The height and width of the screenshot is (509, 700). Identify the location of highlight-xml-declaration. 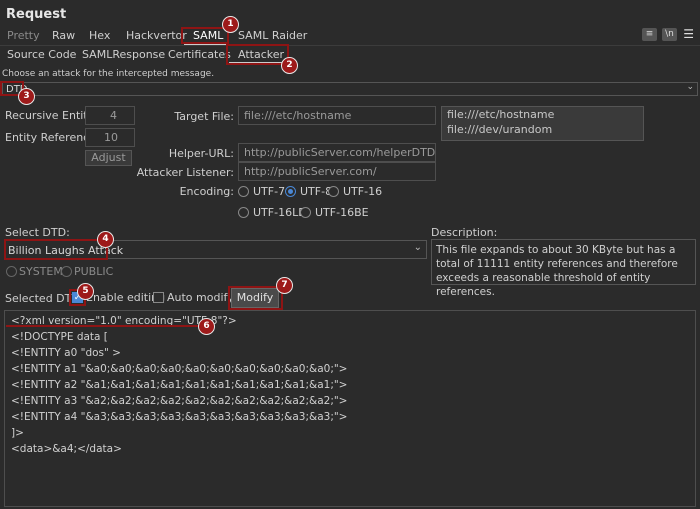
(104, 326).